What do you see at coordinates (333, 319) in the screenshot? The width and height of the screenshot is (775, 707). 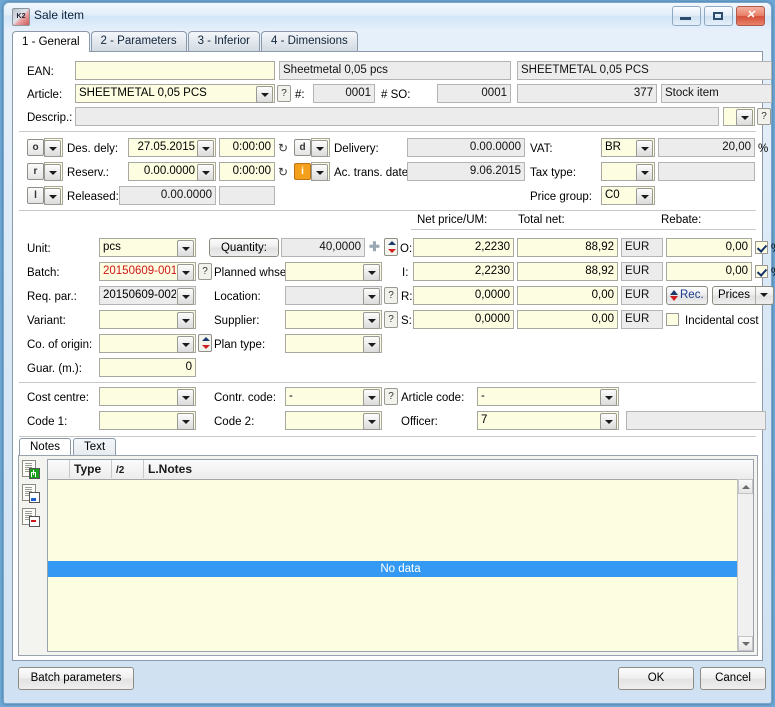 I see `supplier-combo` at bounding box center [333, 319].